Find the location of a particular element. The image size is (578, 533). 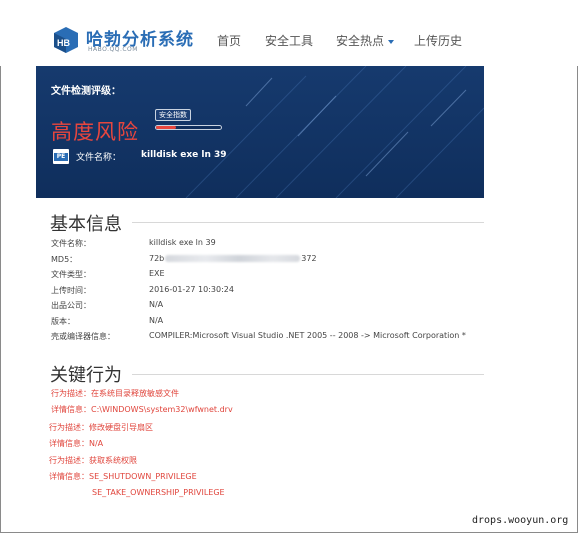

info-label-filename: 文件名称： is located at coordinates (71, 243).